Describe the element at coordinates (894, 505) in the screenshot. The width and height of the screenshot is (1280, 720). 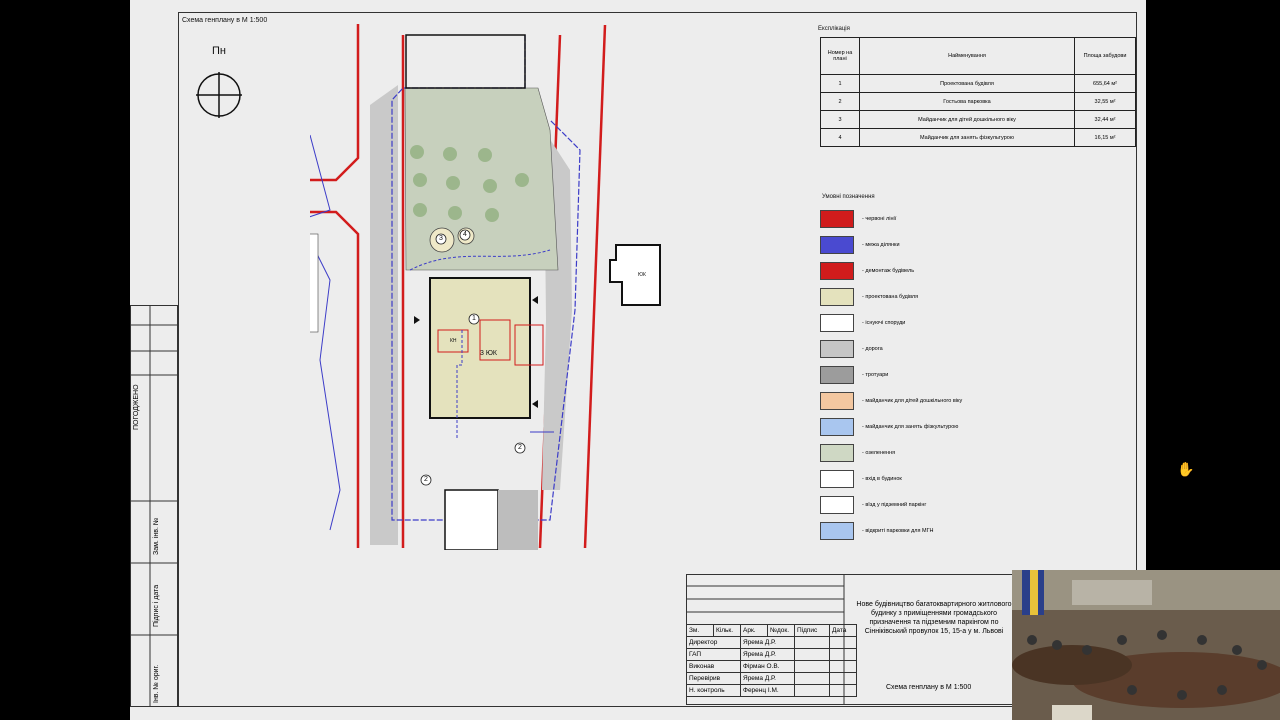
I see `legend-label: - вїзд у підземний паркінг` at that location.